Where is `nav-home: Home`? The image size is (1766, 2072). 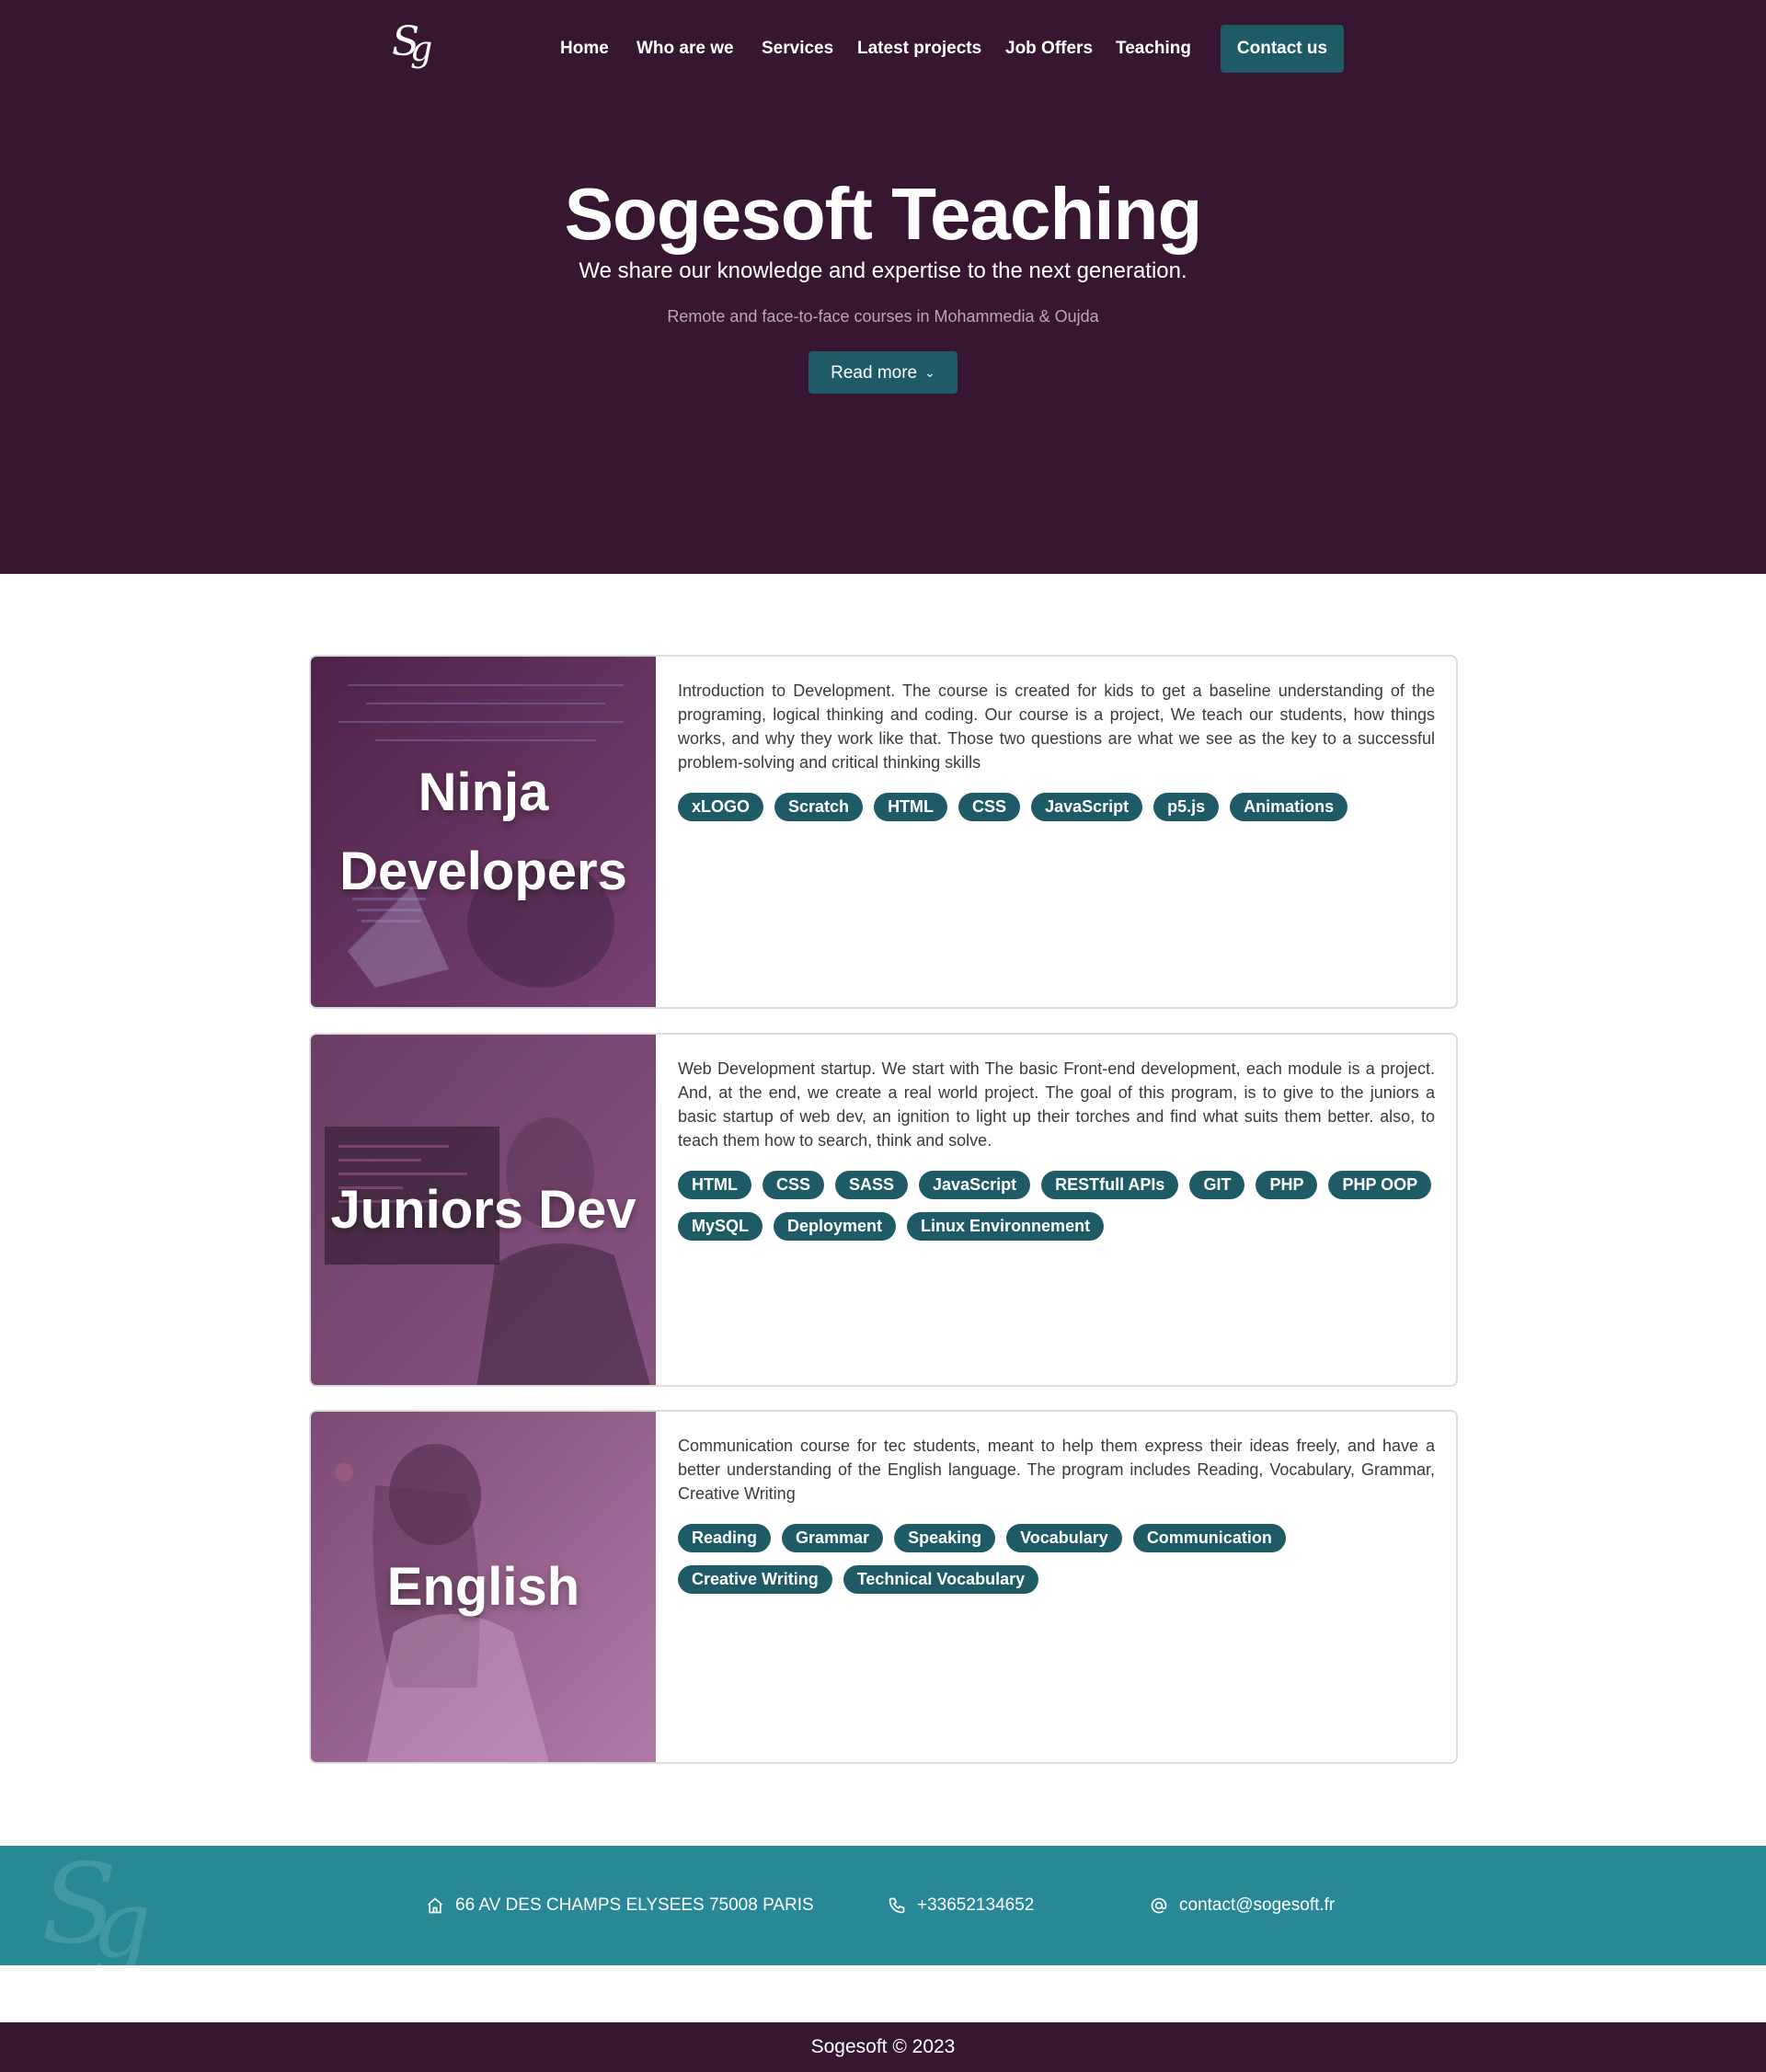
nav-home: Home is located at coordinates (584, 49).